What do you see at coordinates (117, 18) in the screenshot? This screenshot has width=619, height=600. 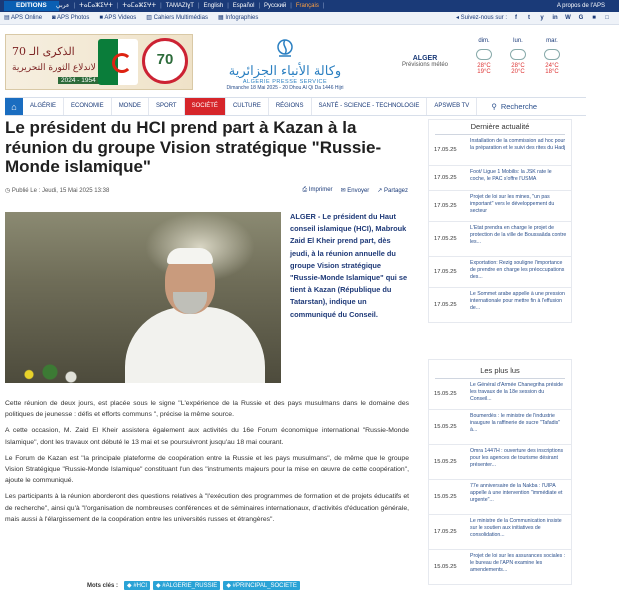 I see `aps-videos-link: ■ APS Videos` at bounding box center [117, 18].